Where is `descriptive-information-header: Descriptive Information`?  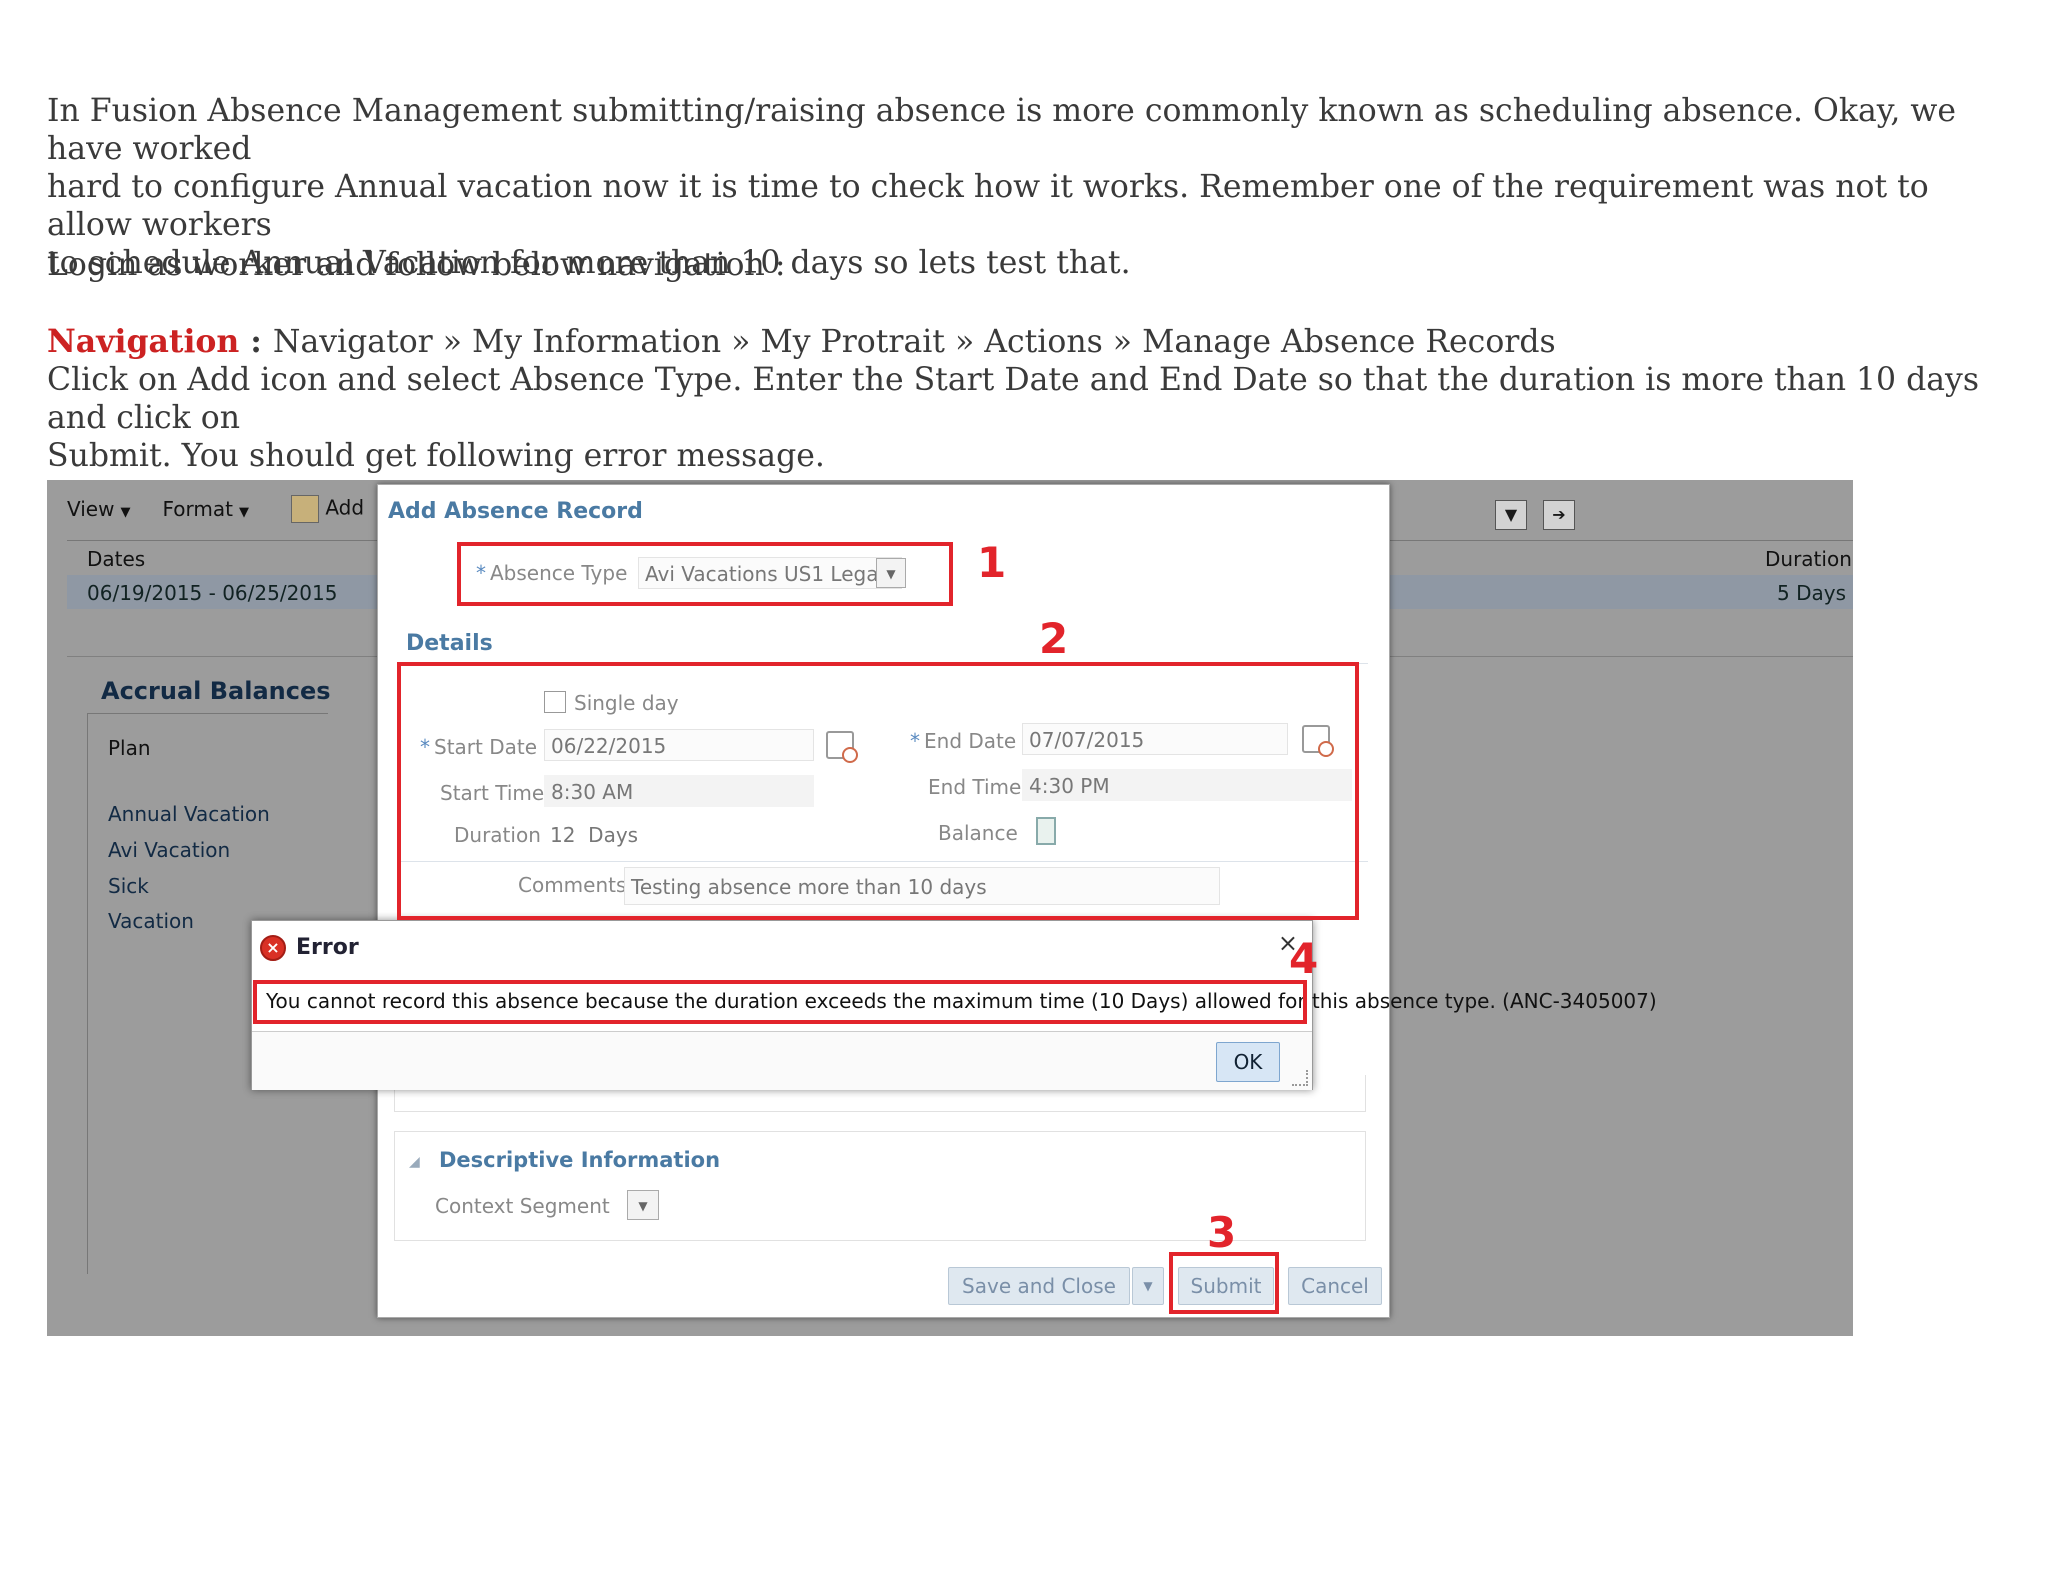
descriptive-information-header: Descriptive Information is located at coordinates (580, 1160).